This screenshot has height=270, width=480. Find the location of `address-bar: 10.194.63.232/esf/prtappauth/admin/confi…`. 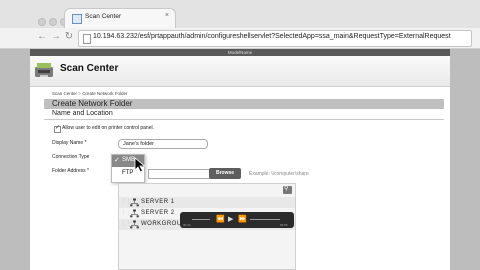

address-bar: 10.194.63.232/esf/prtappauth/admin/confi… is located at coordinates (275, 38).